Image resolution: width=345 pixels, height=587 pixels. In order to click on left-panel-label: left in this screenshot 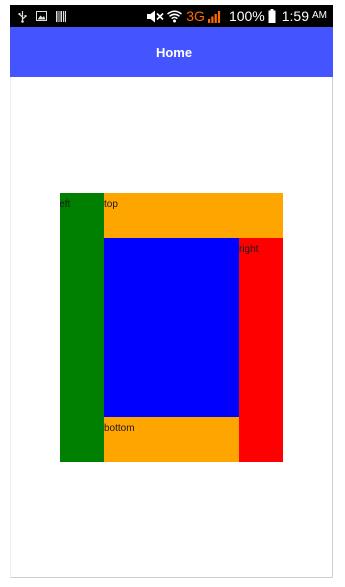, I will do `click(65, 204)`.